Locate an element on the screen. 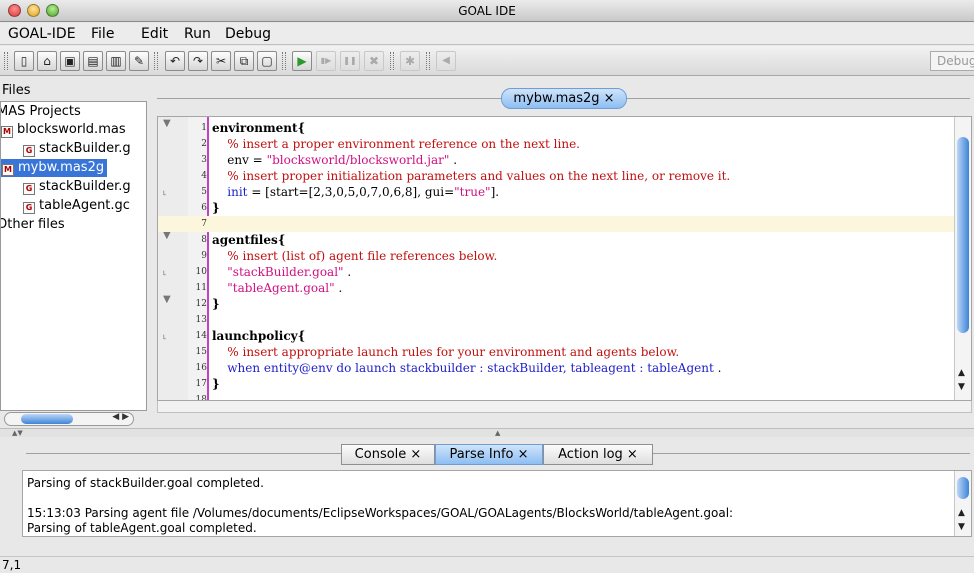 This screenshot has height=573, width=974. line-number: 7 is located at coordinates (204, 224).